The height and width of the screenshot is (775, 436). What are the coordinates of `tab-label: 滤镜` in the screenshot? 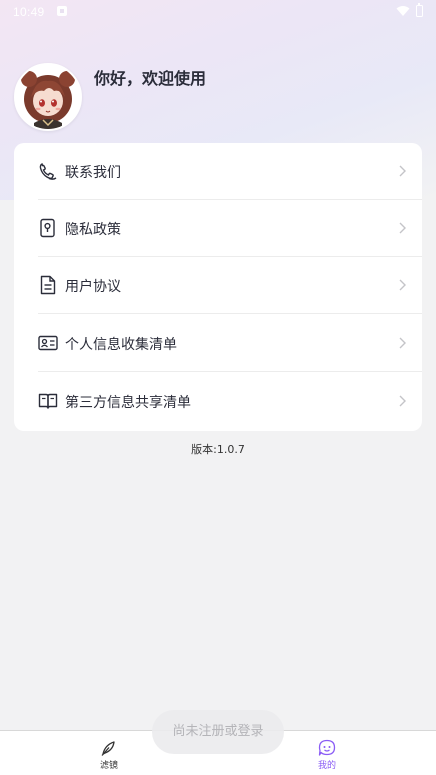 It's located at (108, 766).